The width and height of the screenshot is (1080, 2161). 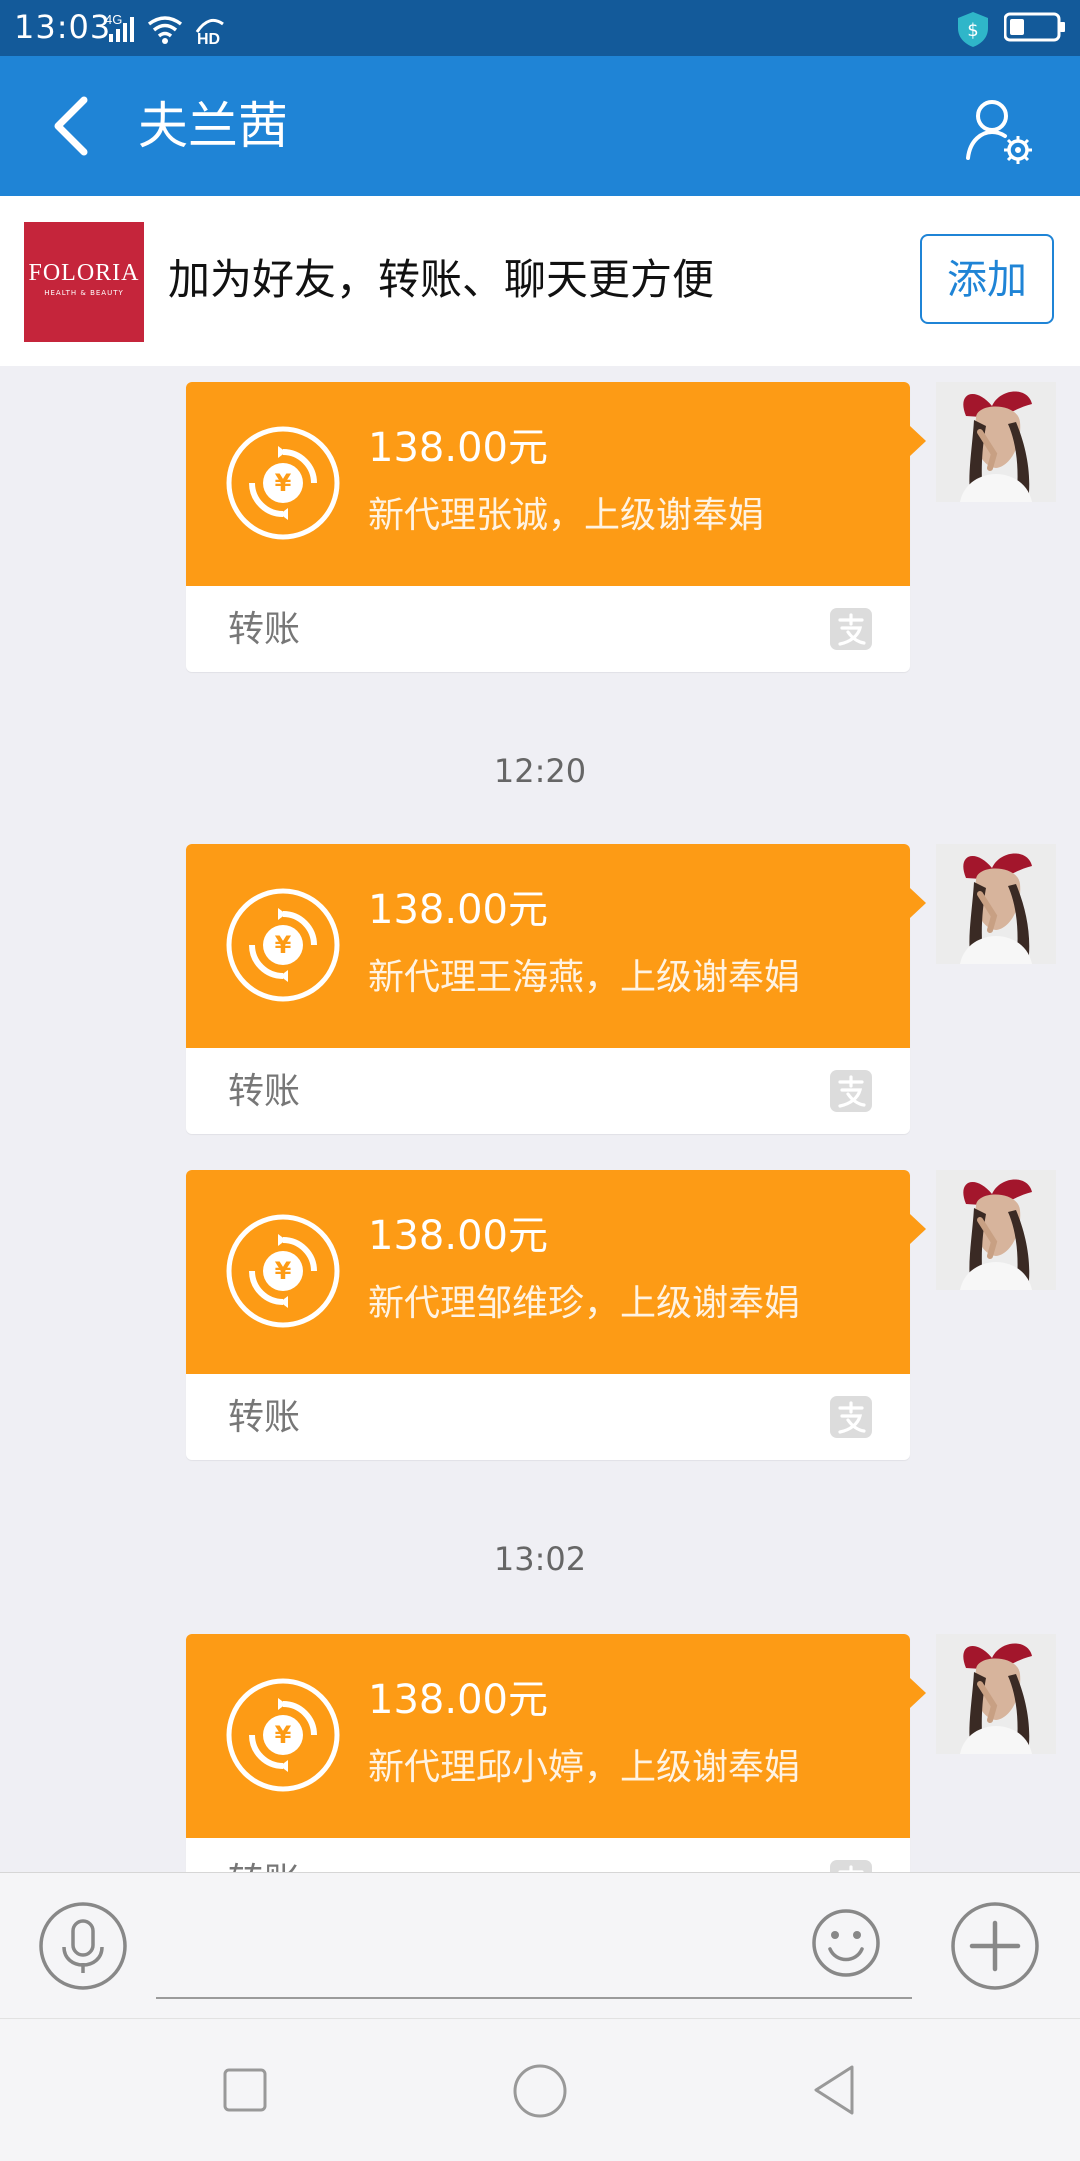 What do you see at coordinates (84, 293) in the screenshot?
I see `logo-subtext: HEALTH & BEAUTY` at bounding box center [84, 293].